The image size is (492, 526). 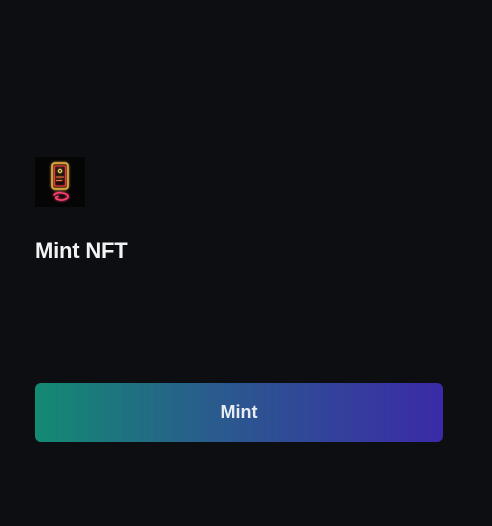 I want to click on neon-phone-icon, so click(x=60, y=182).